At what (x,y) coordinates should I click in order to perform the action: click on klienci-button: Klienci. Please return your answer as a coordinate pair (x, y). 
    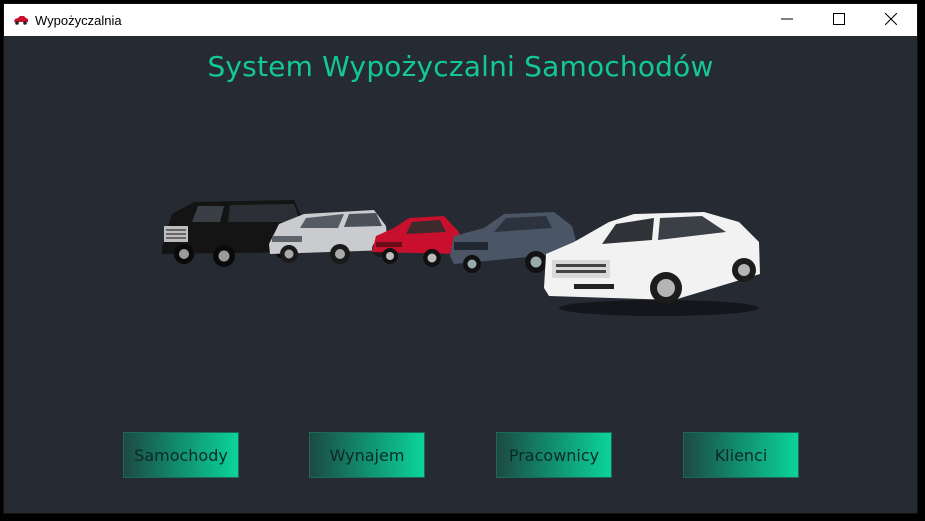
    Looking at the image, I should click on (741, 455).